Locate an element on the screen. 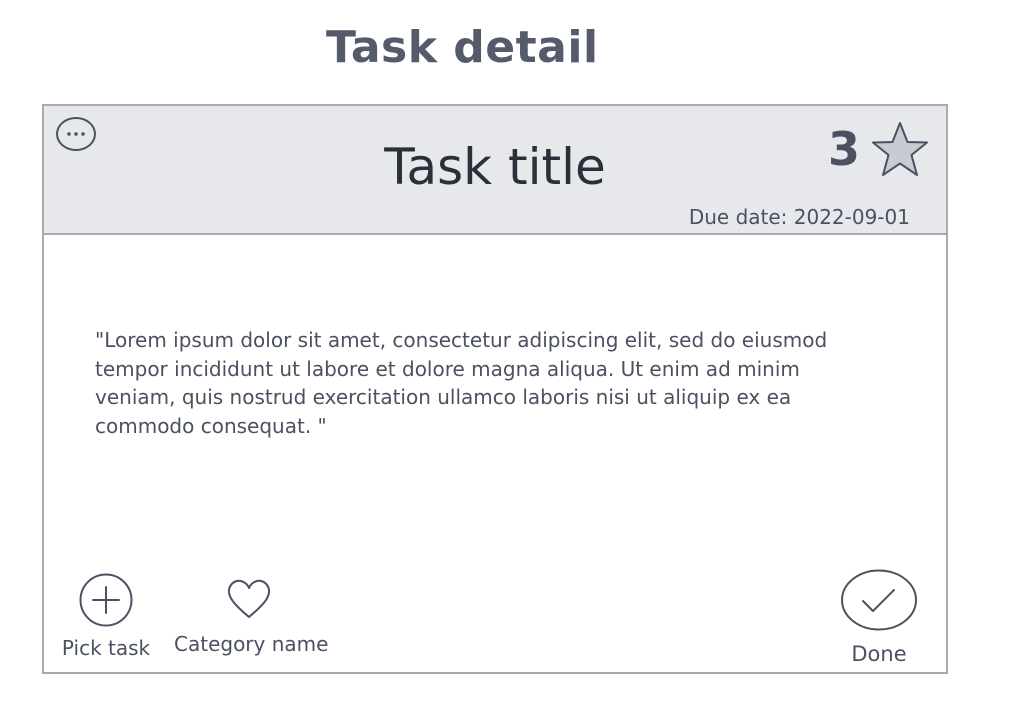 The height and width of the screenshot is (701, 1020). done-button: Done is located at coordinates (879, 617).